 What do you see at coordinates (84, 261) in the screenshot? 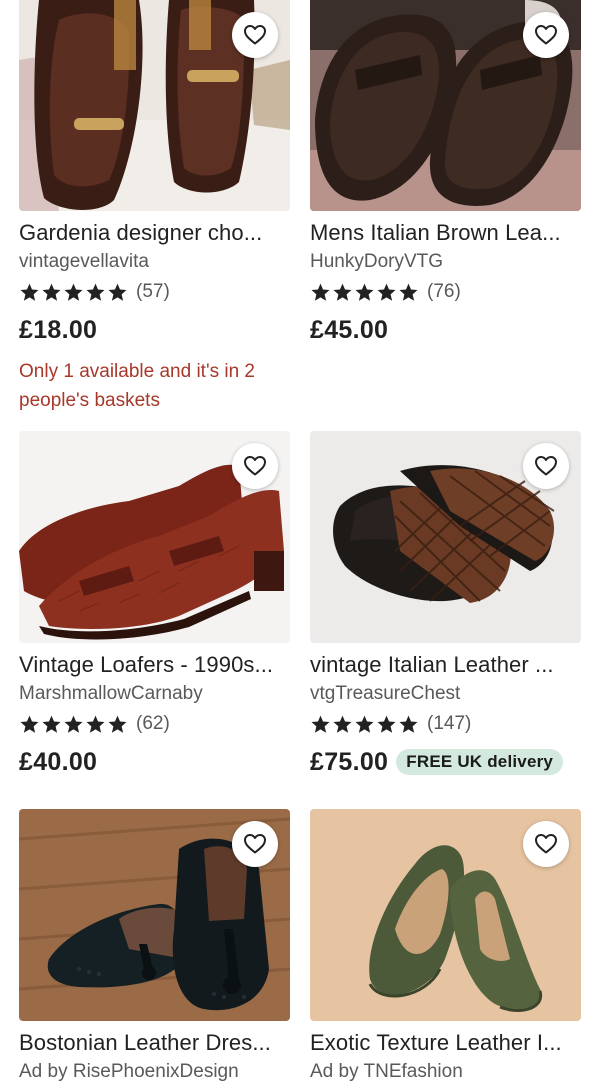
I see `shop-name: vintagevellavita` at bounding box center [84, 261].